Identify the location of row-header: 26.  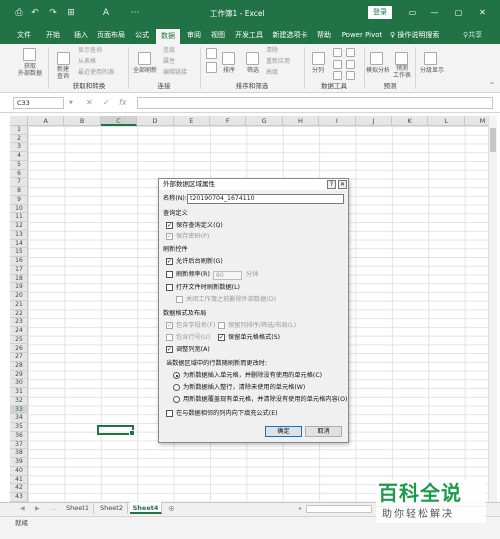
(19, 349).